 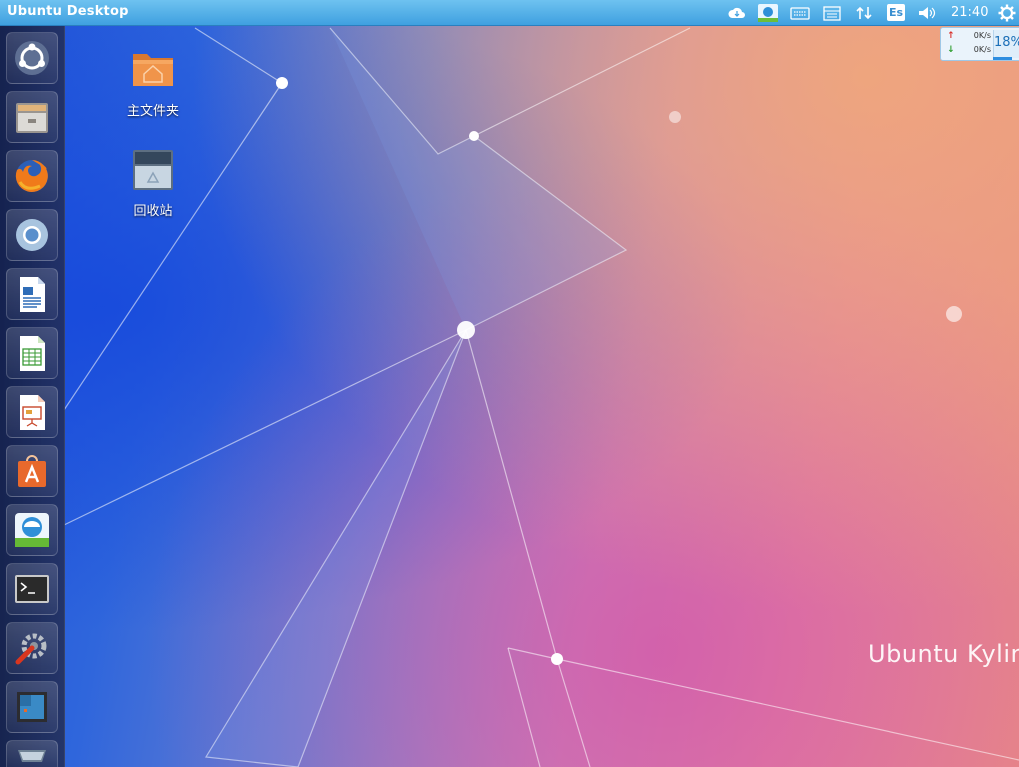 I want to click on chromium-icon, so click(x=32, y=235).